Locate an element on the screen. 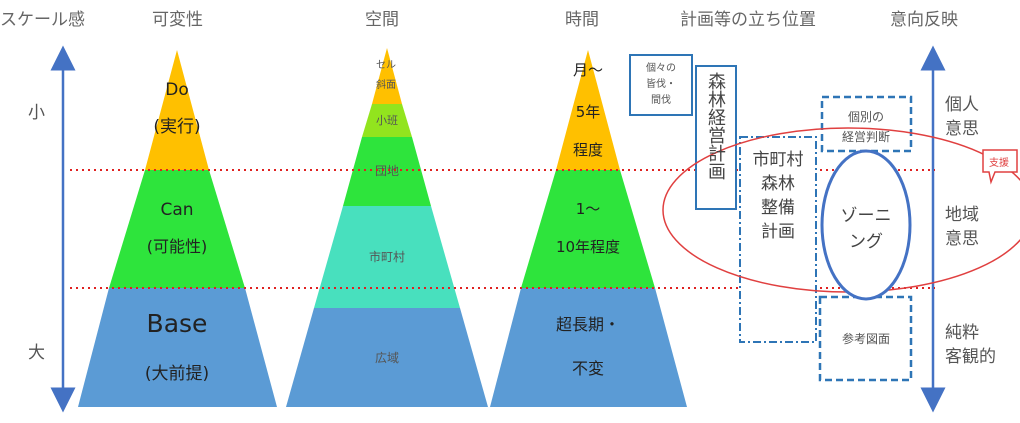  do-subtitle: (実行) is located at coordinates (176, 127).